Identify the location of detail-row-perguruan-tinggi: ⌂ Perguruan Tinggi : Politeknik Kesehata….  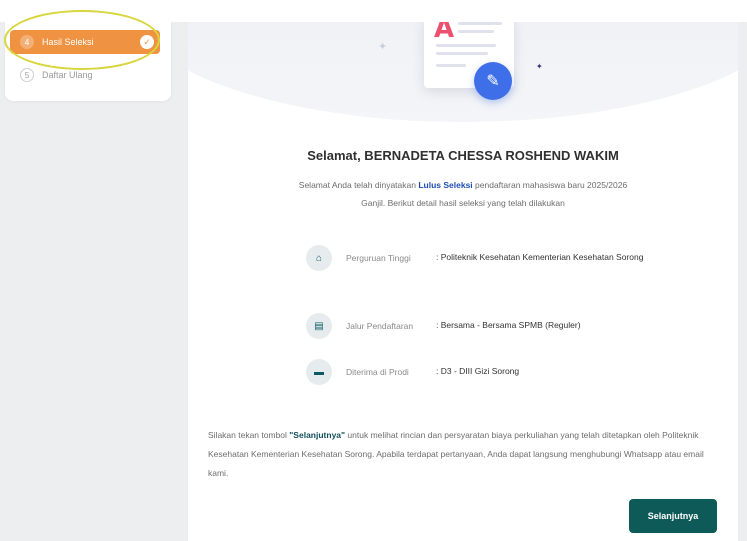
(486, 258).